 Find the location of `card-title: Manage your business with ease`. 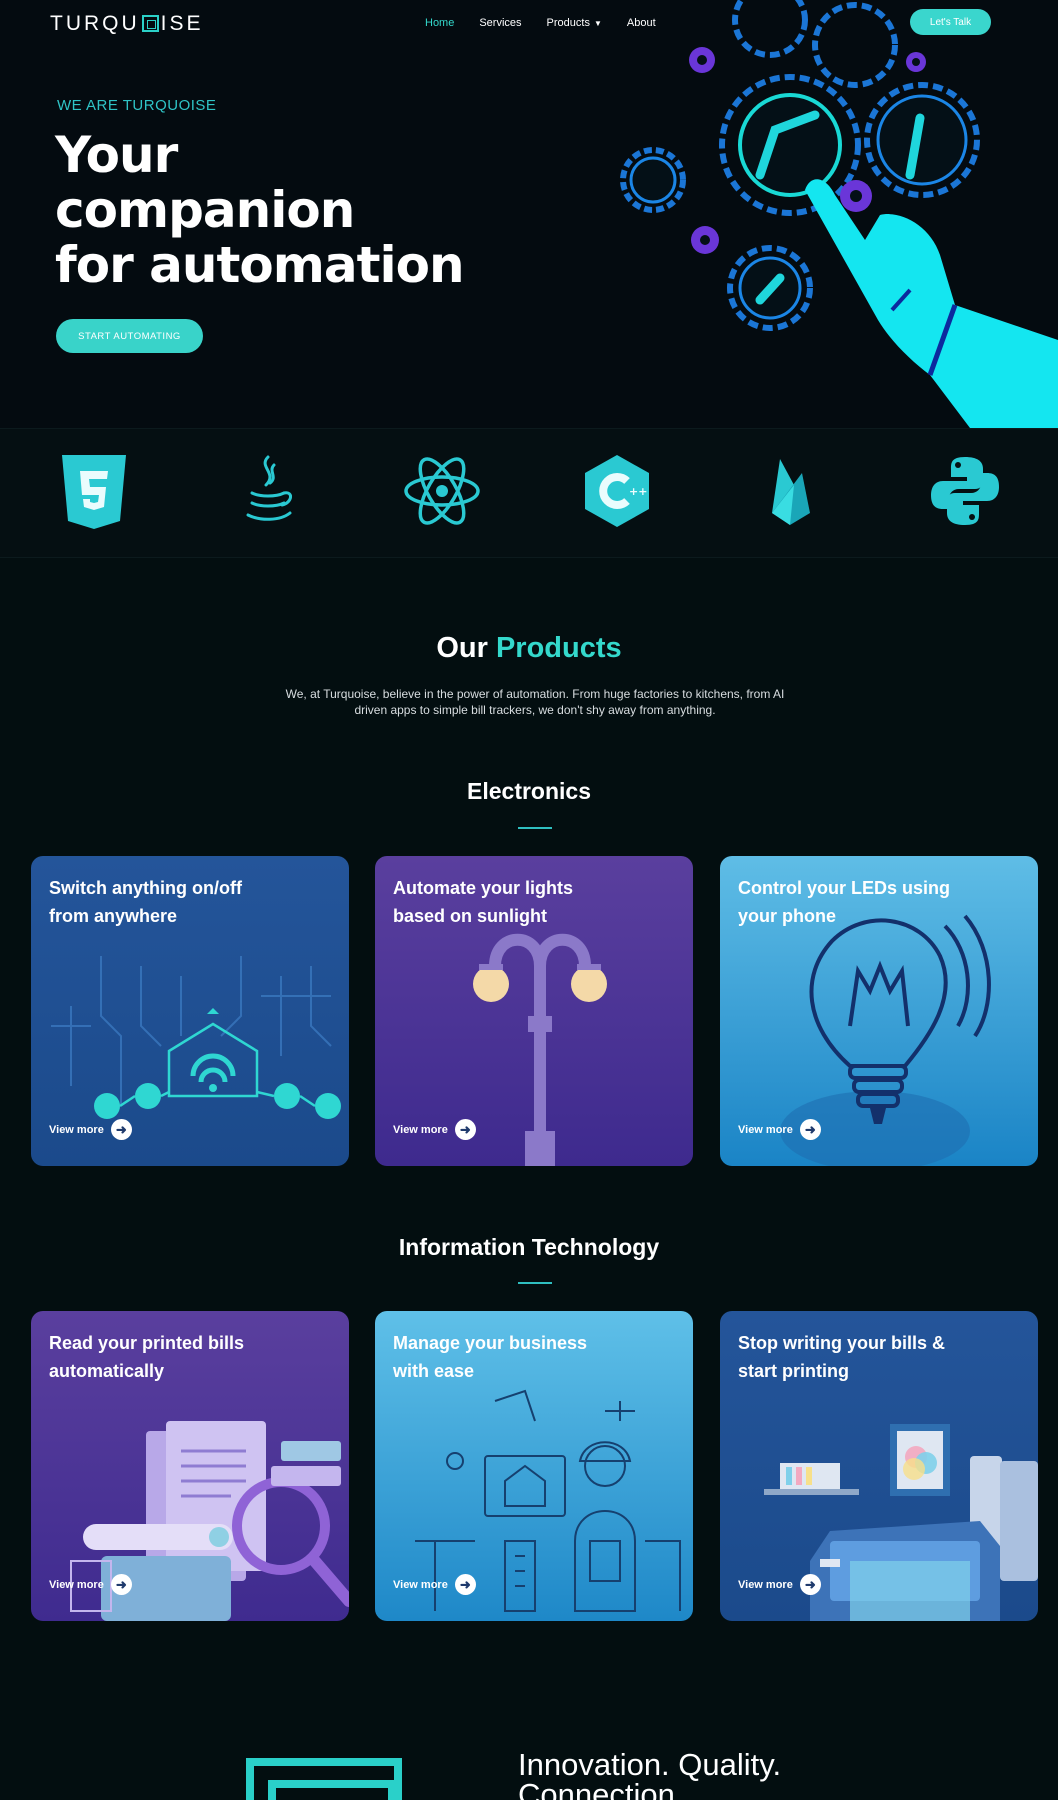

card-title: Manage your business with ease is located at coordinates (490, 1357).